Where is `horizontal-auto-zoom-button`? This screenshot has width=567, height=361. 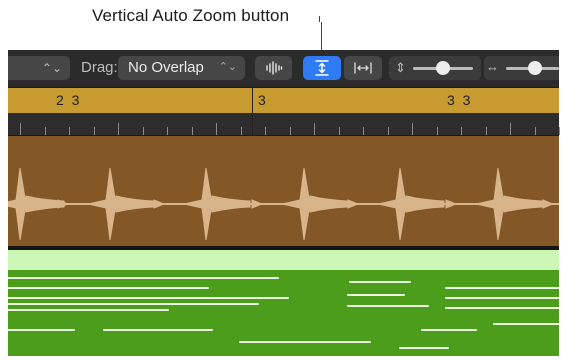
horizontal-auto-zoom-button is located at coordinates (363, 68).